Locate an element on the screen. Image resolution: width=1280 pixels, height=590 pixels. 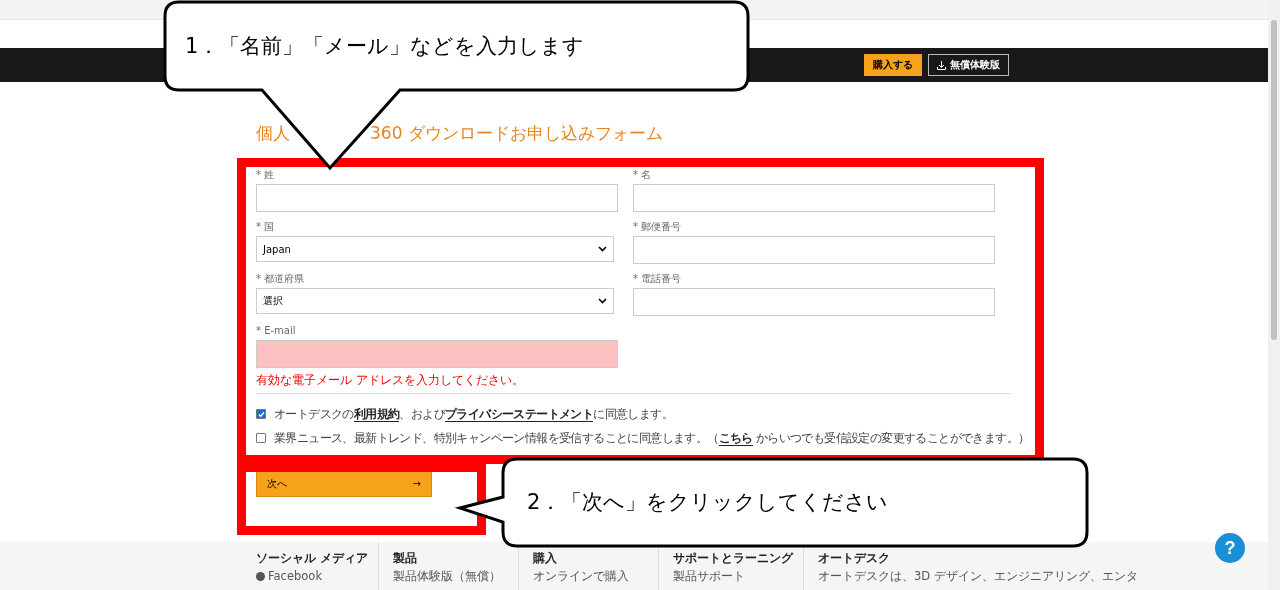
trial-button: 無償体験版 is located at coordinates (968, 65).